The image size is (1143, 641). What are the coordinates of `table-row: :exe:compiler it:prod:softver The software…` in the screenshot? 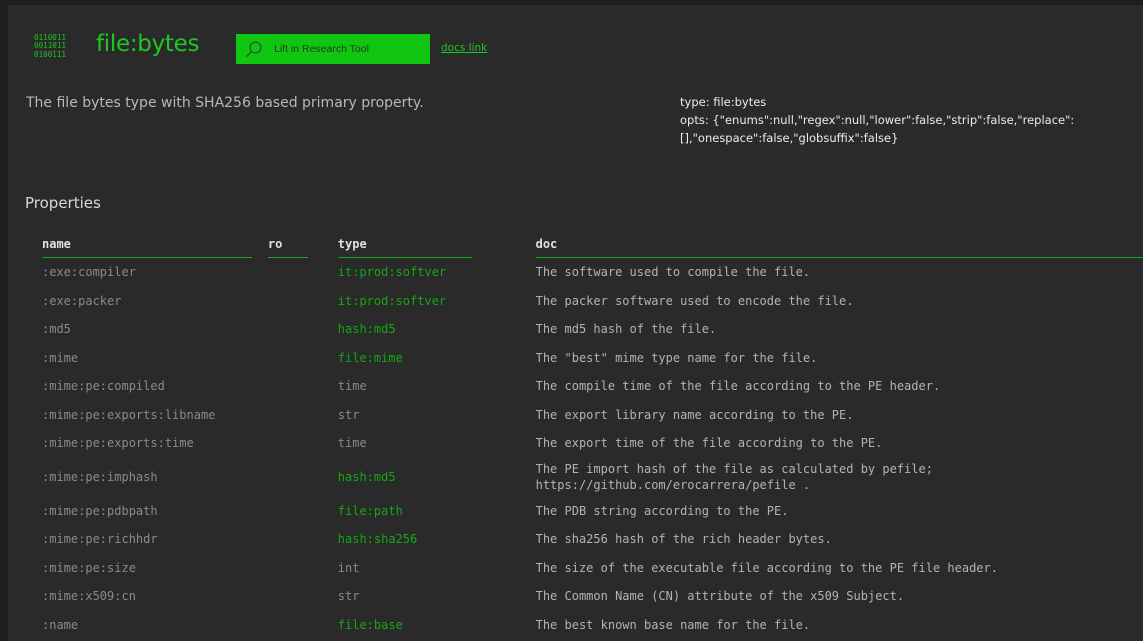 It's located at (592, 272).